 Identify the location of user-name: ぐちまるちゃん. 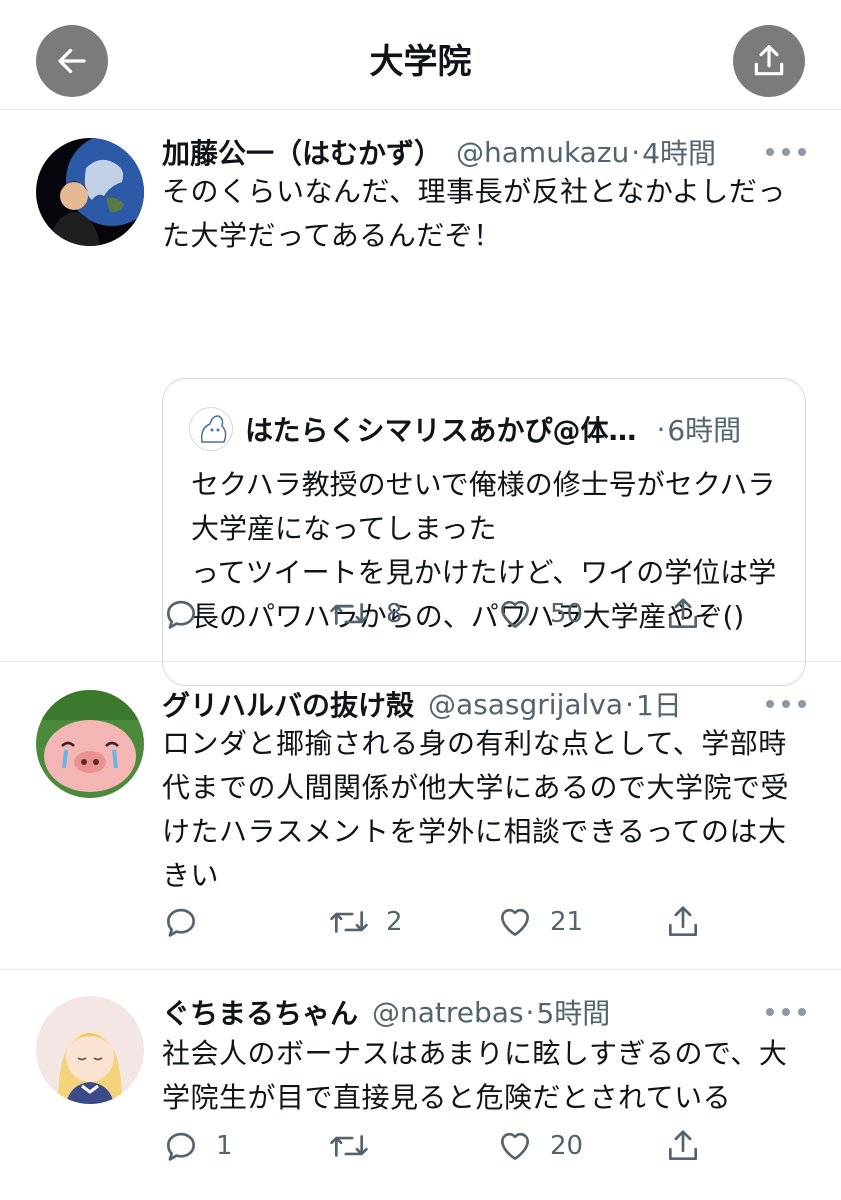
(260, 1012).